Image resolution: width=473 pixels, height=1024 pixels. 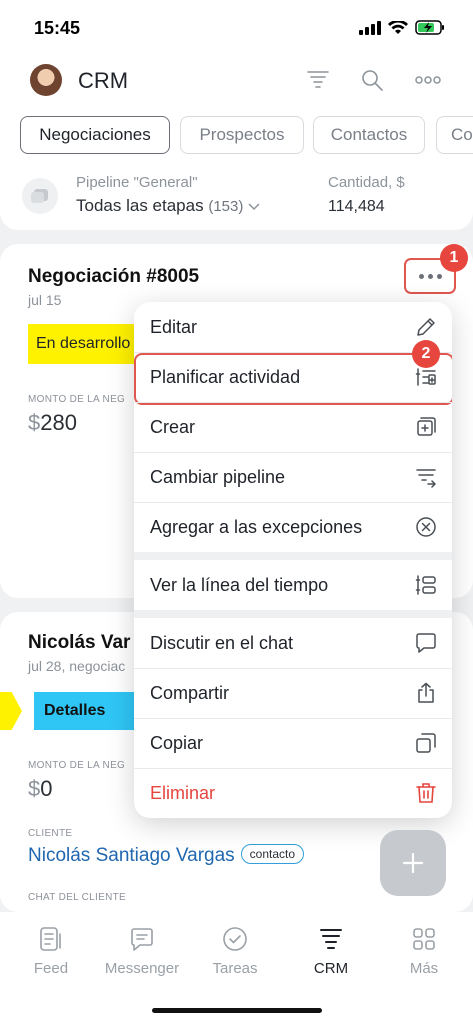 What do you see at coordinates (137, 182) in the screenshot?
I see `pipeline-label: Pipeline "General"` at bounding box center [137, 182].